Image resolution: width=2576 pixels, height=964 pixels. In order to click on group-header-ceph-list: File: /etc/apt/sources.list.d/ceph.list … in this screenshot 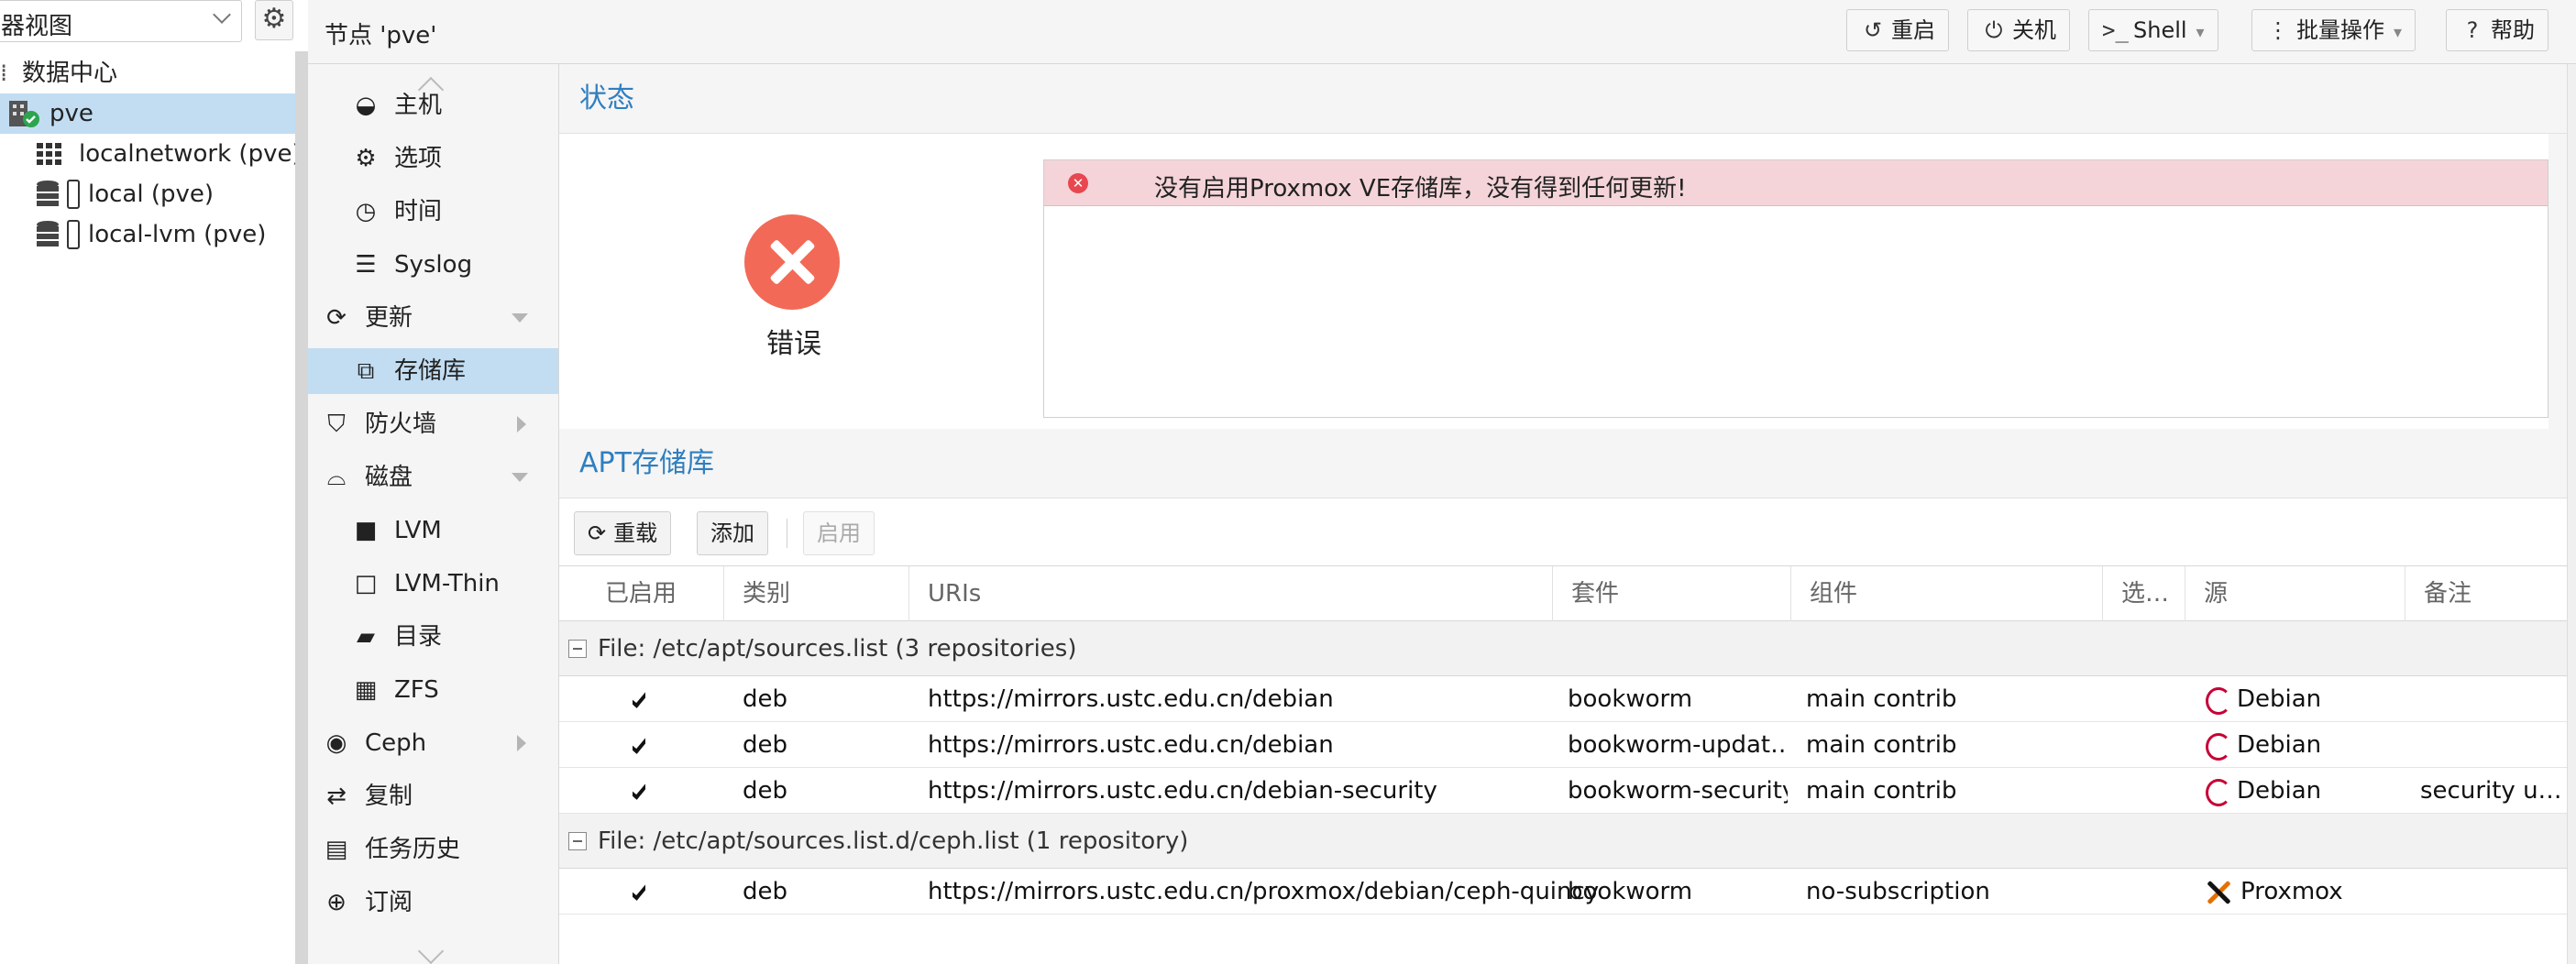, I will do `click(1563, 841)`.